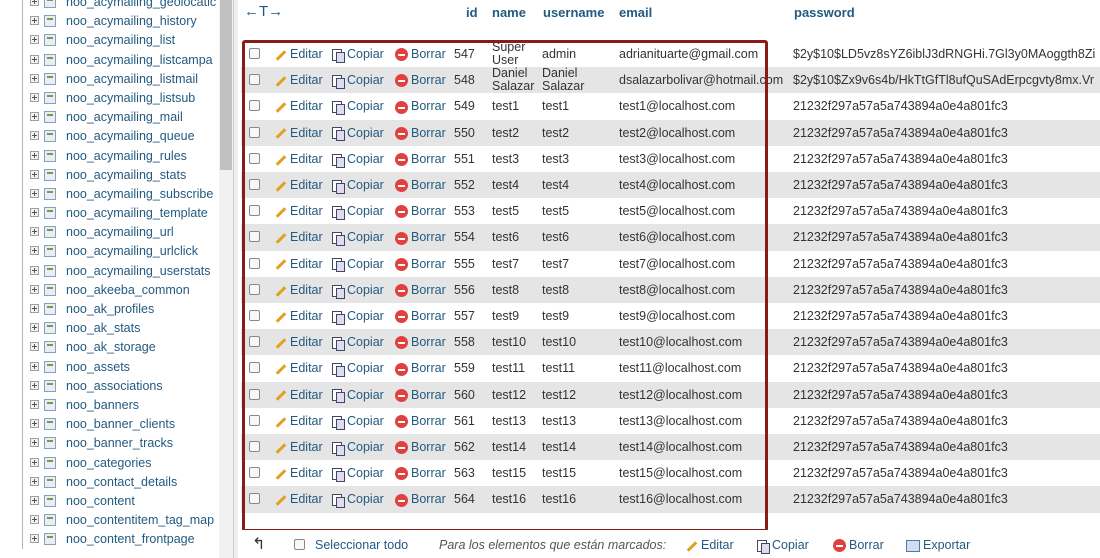 The height and width of the screenshot is (558, 1100). Describe the element at coordinates (110, 329) in the screenshot. I see `sidebar-table-item: noo_ak_stats` at that location.